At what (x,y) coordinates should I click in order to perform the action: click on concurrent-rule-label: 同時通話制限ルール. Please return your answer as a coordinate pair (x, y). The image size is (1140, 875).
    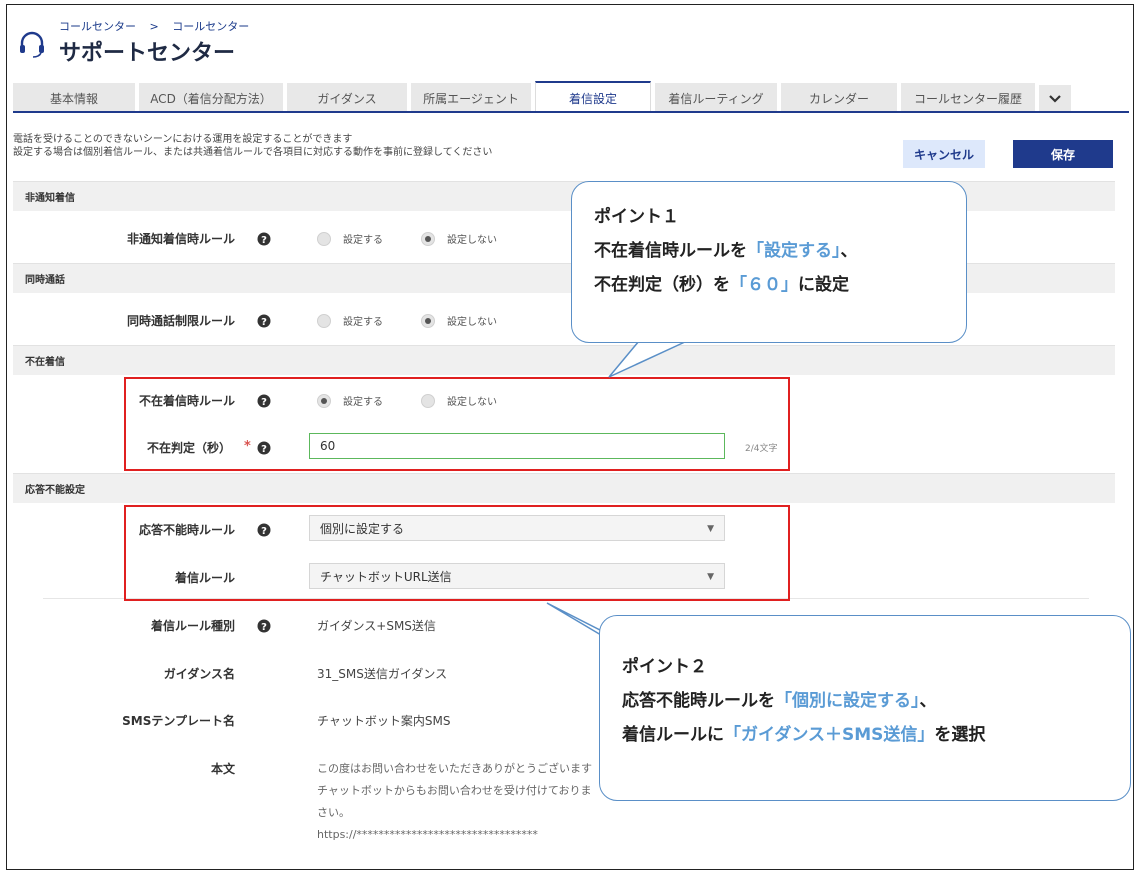
    Looking at the image, I should click on (180, 321).